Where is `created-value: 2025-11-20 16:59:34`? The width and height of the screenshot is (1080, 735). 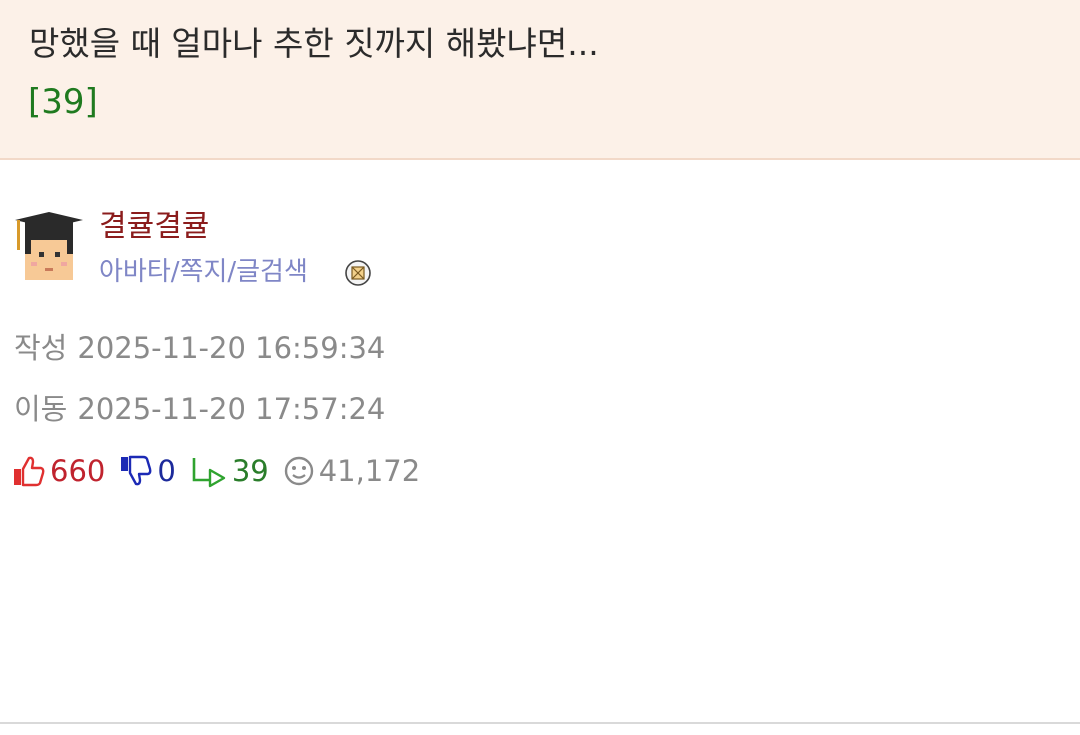
created-value: 2025-11-20 16:59:34 is located at coordinates (231, 348).